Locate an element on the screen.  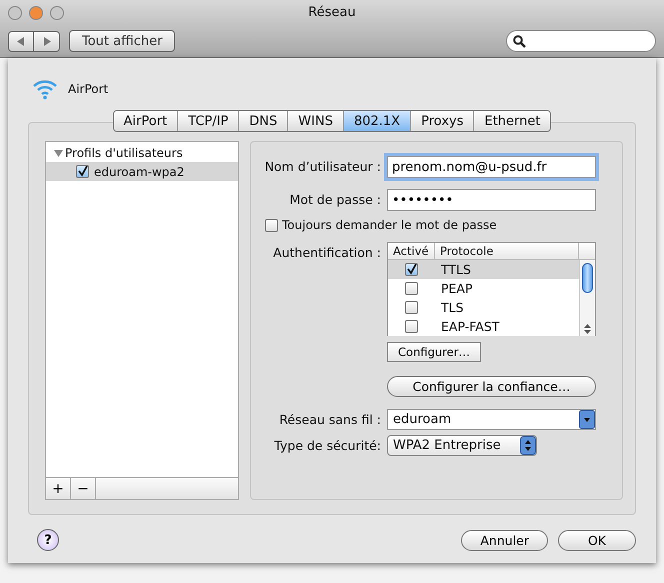
table-row: EAP-FAST is located at coordinates (483, 326).